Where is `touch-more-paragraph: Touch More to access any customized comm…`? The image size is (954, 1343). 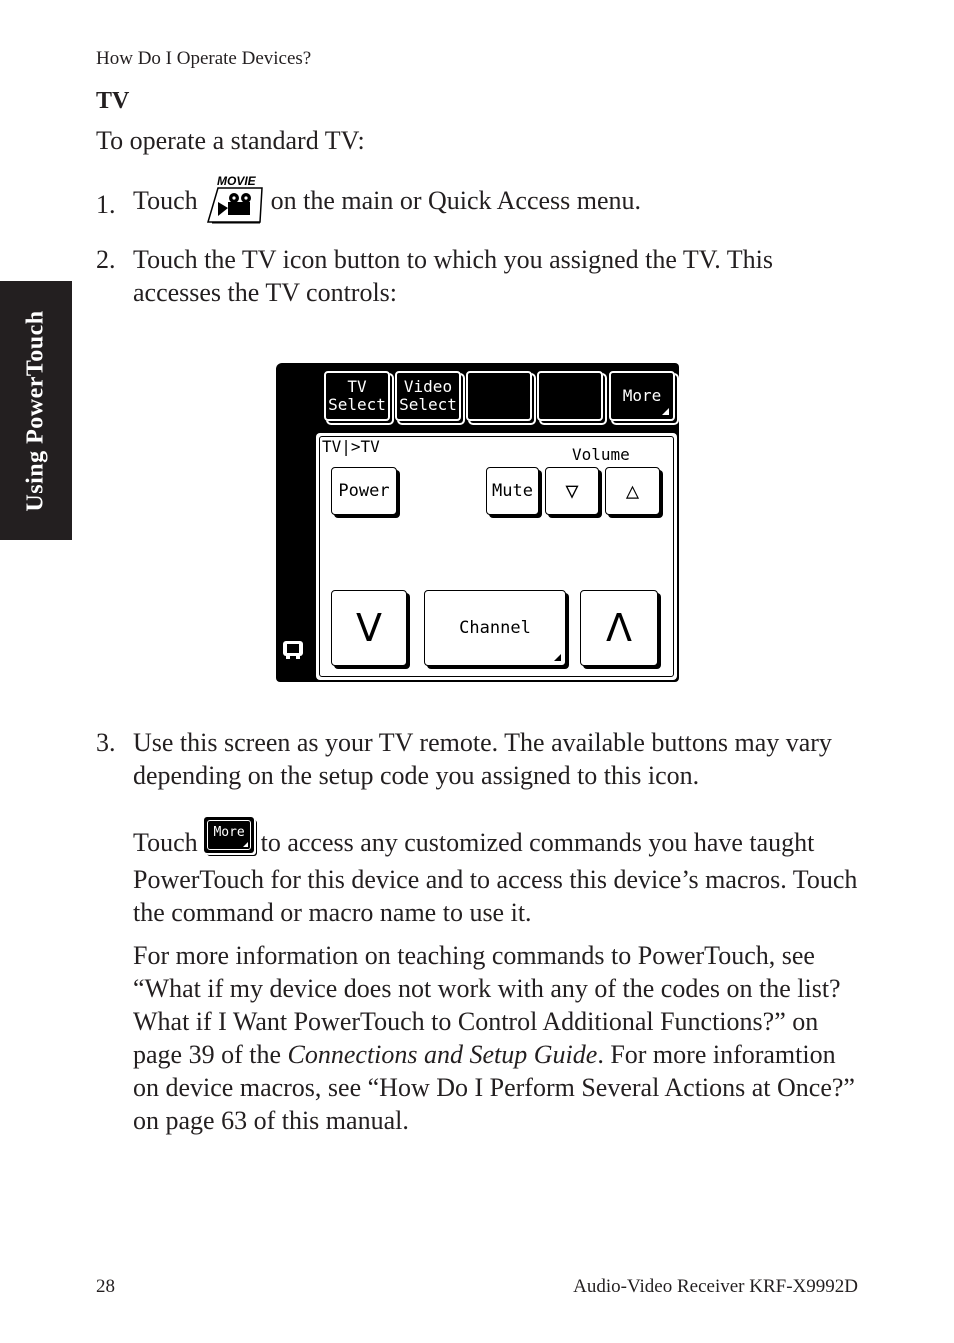 touch-more-paragraph: Touch More to access any customized comm… is located at coordinates (495, 873).